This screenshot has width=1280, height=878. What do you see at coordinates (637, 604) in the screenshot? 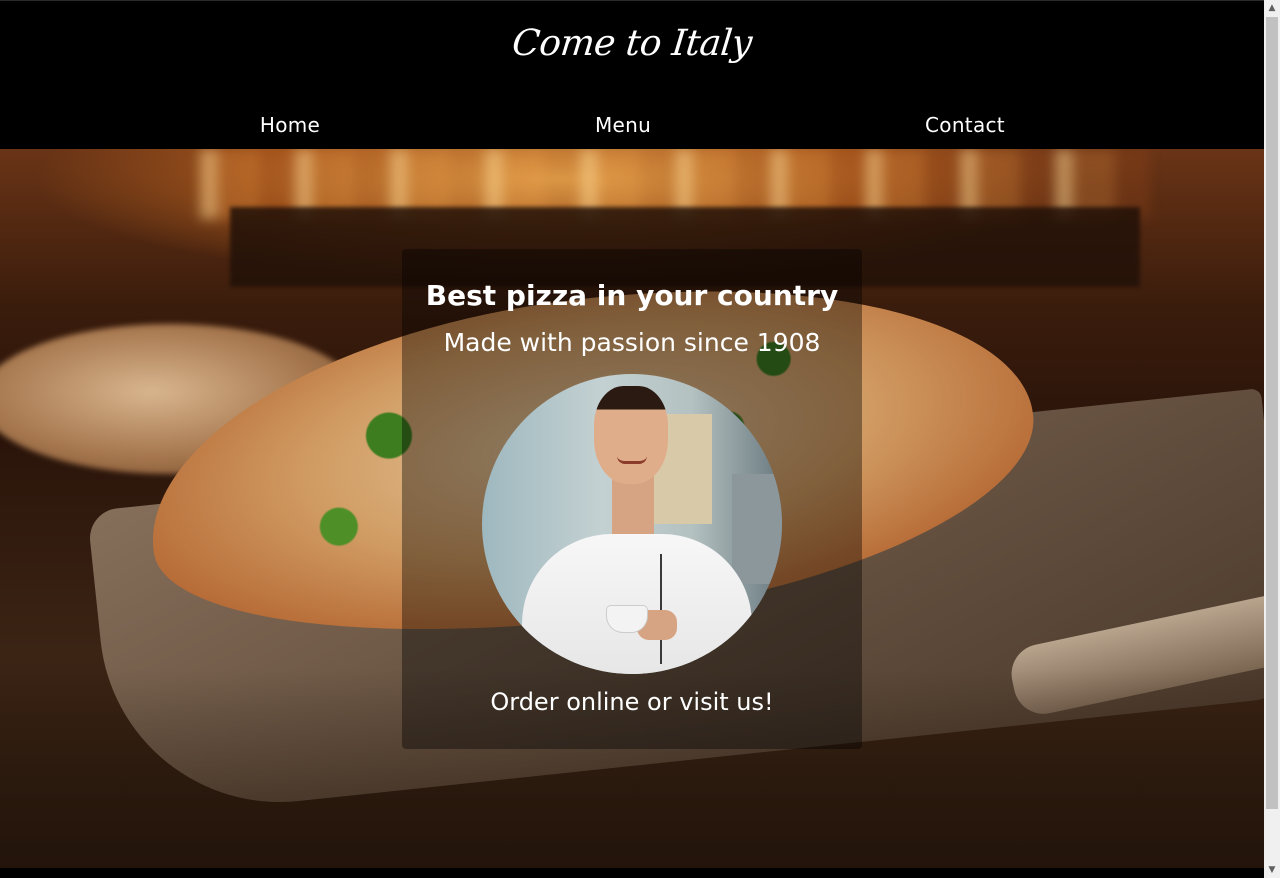
I see `chef-coat` at bounding box center [637, 604].